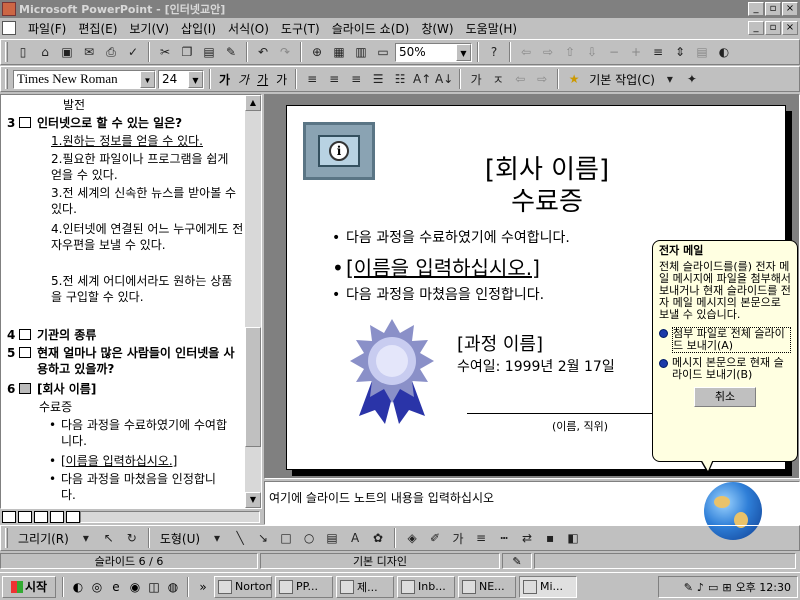 Image resolution: width=800 pixels, height=600 pixels. Describe the element at coordinates (756, 9) in the screenshot. I see `minimize-button: _` at that location.